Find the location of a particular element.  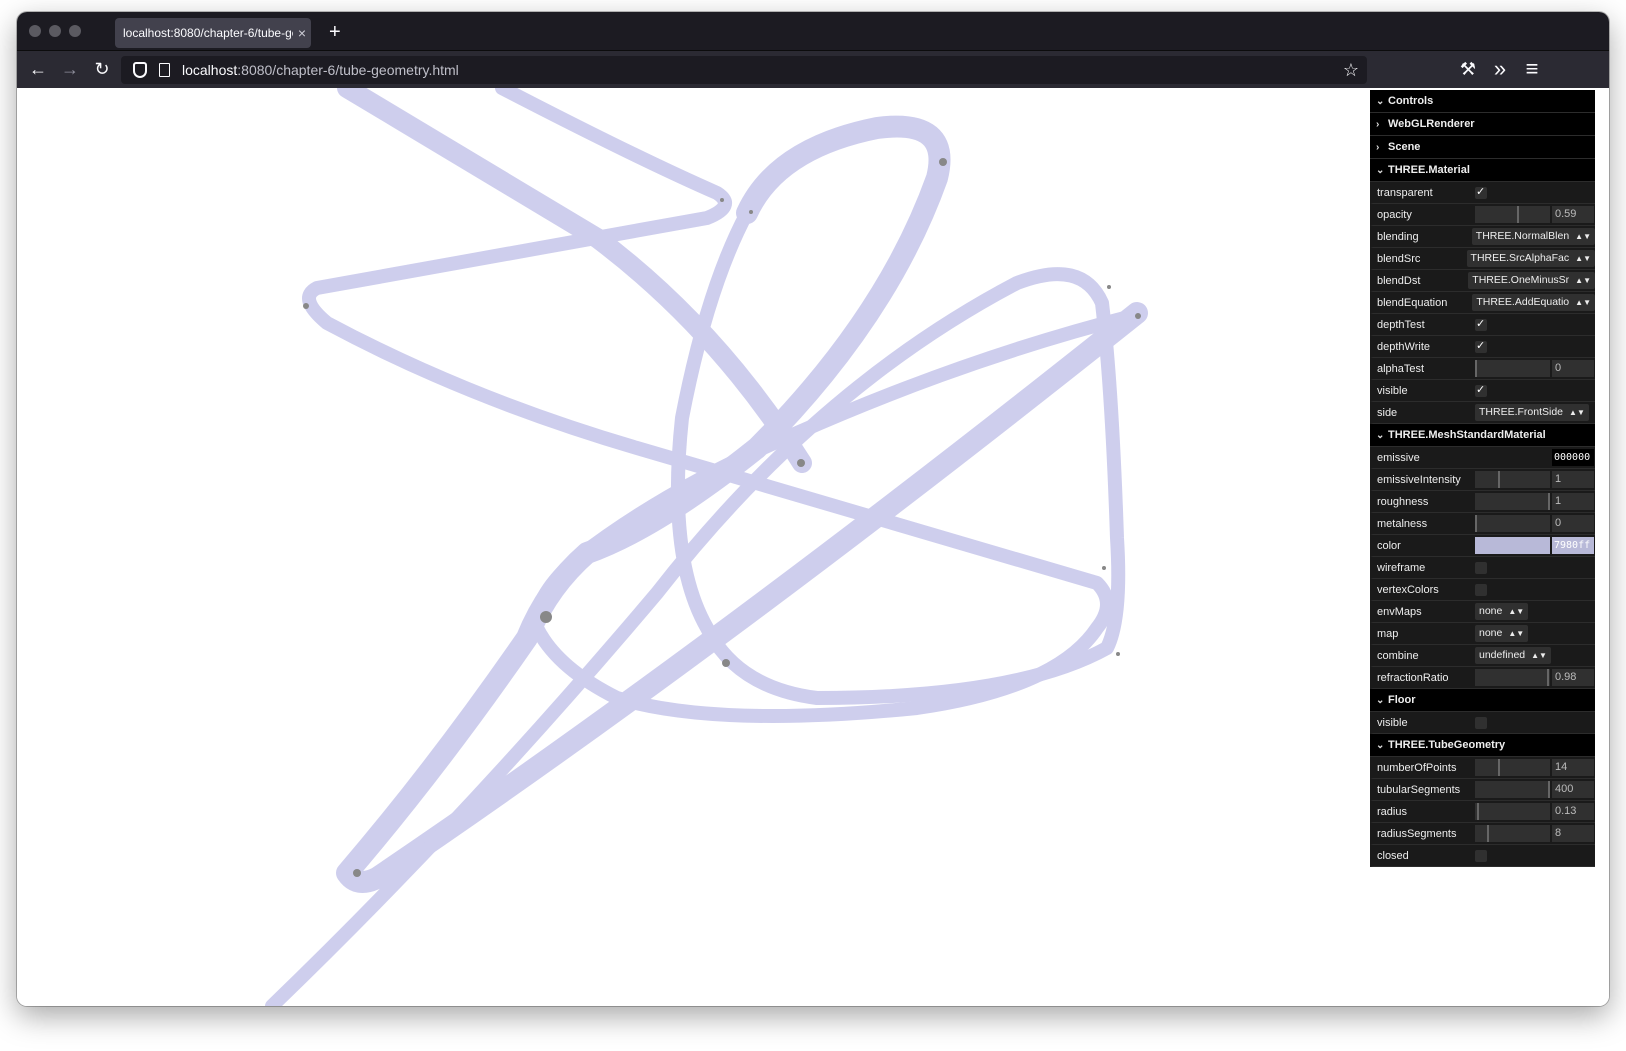

floor-folder: ⌄ Floor is located at coordinates (1482, 700).